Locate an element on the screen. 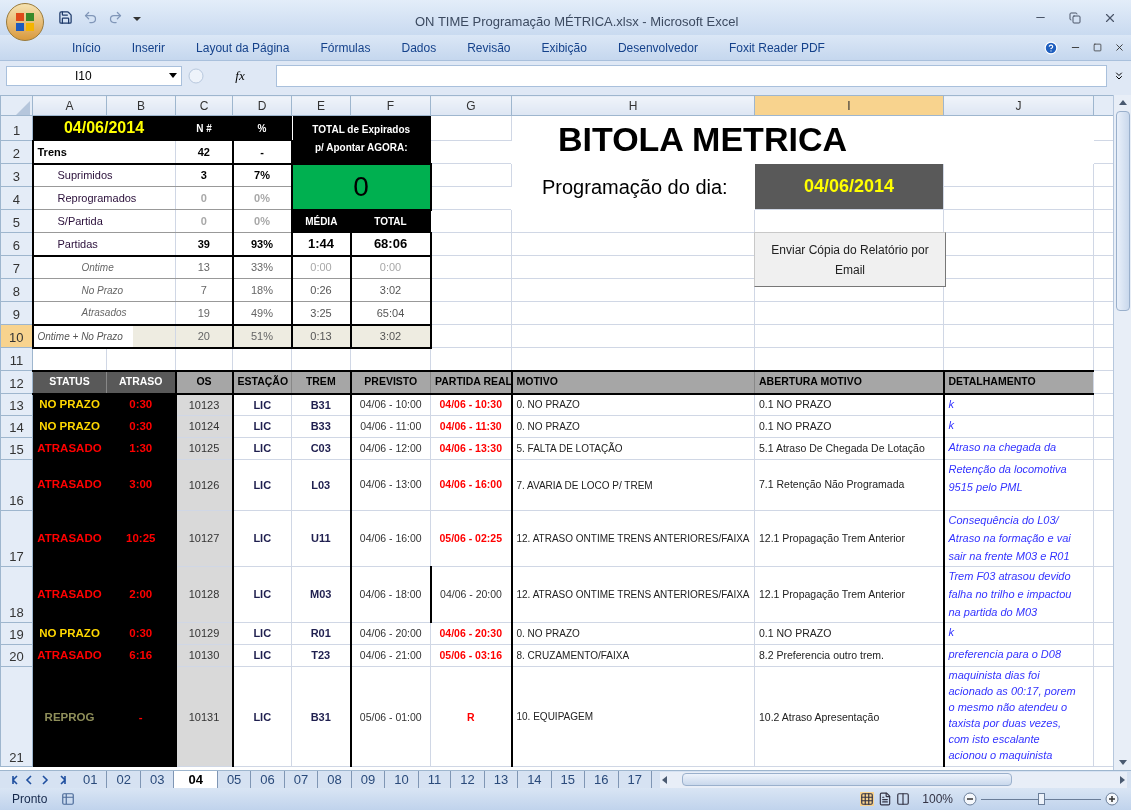 This screenshot has height=810, width=1131. table-cell: 8.2 Preferencia outro trem. is located at coordinates (849, 655).